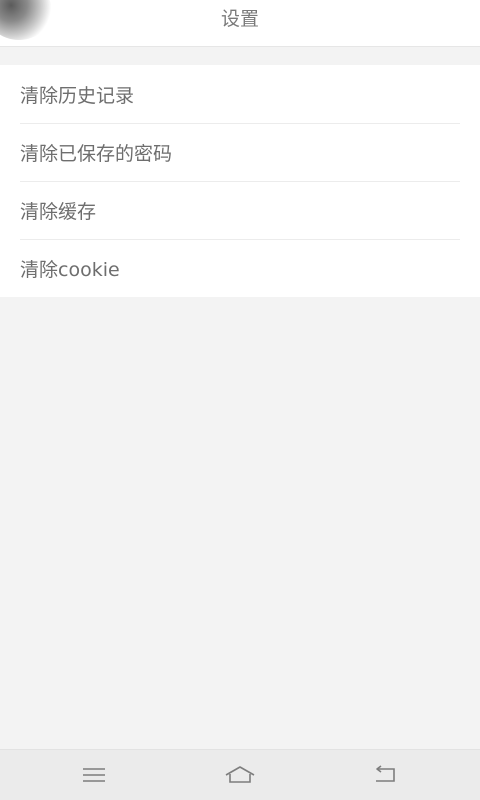 The image size is (480, 800). I want to click on home-button, so click(240, 775).